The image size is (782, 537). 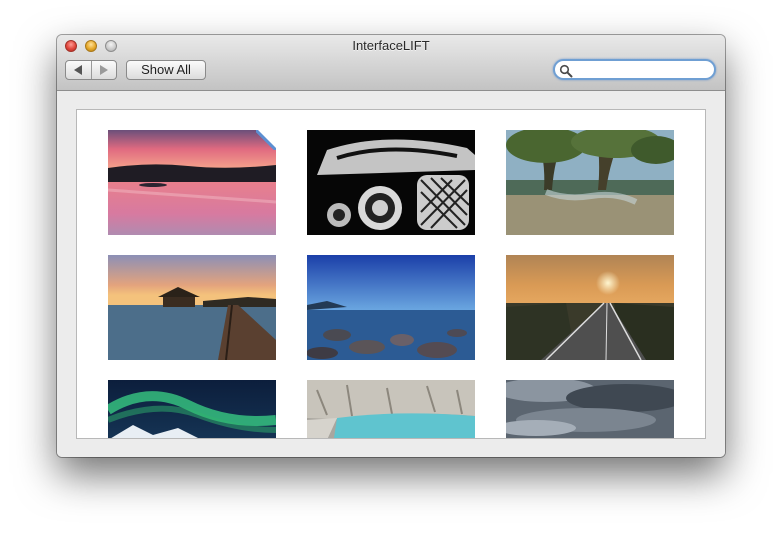 I want to click on forward-arrow-icon, so click(x=103, y=70).